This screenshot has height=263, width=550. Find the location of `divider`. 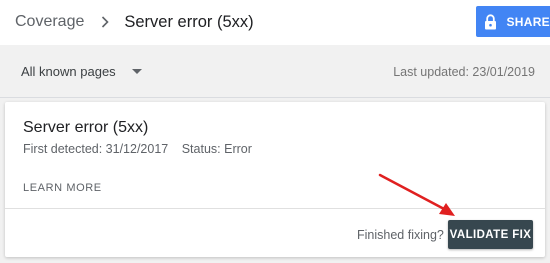

divider is located at coordinates (275, 208).